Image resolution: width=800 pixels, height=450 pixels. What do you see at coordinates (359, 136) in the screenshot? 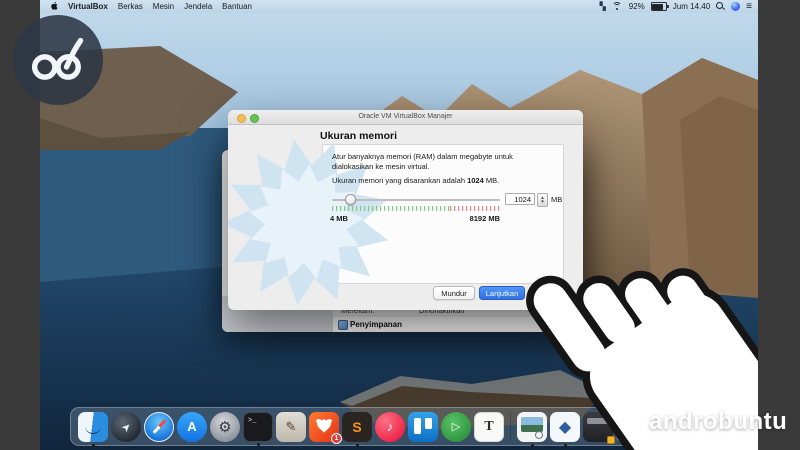
I see `dialog-heading: Ukuran memori` at bounding box center [359, 136].